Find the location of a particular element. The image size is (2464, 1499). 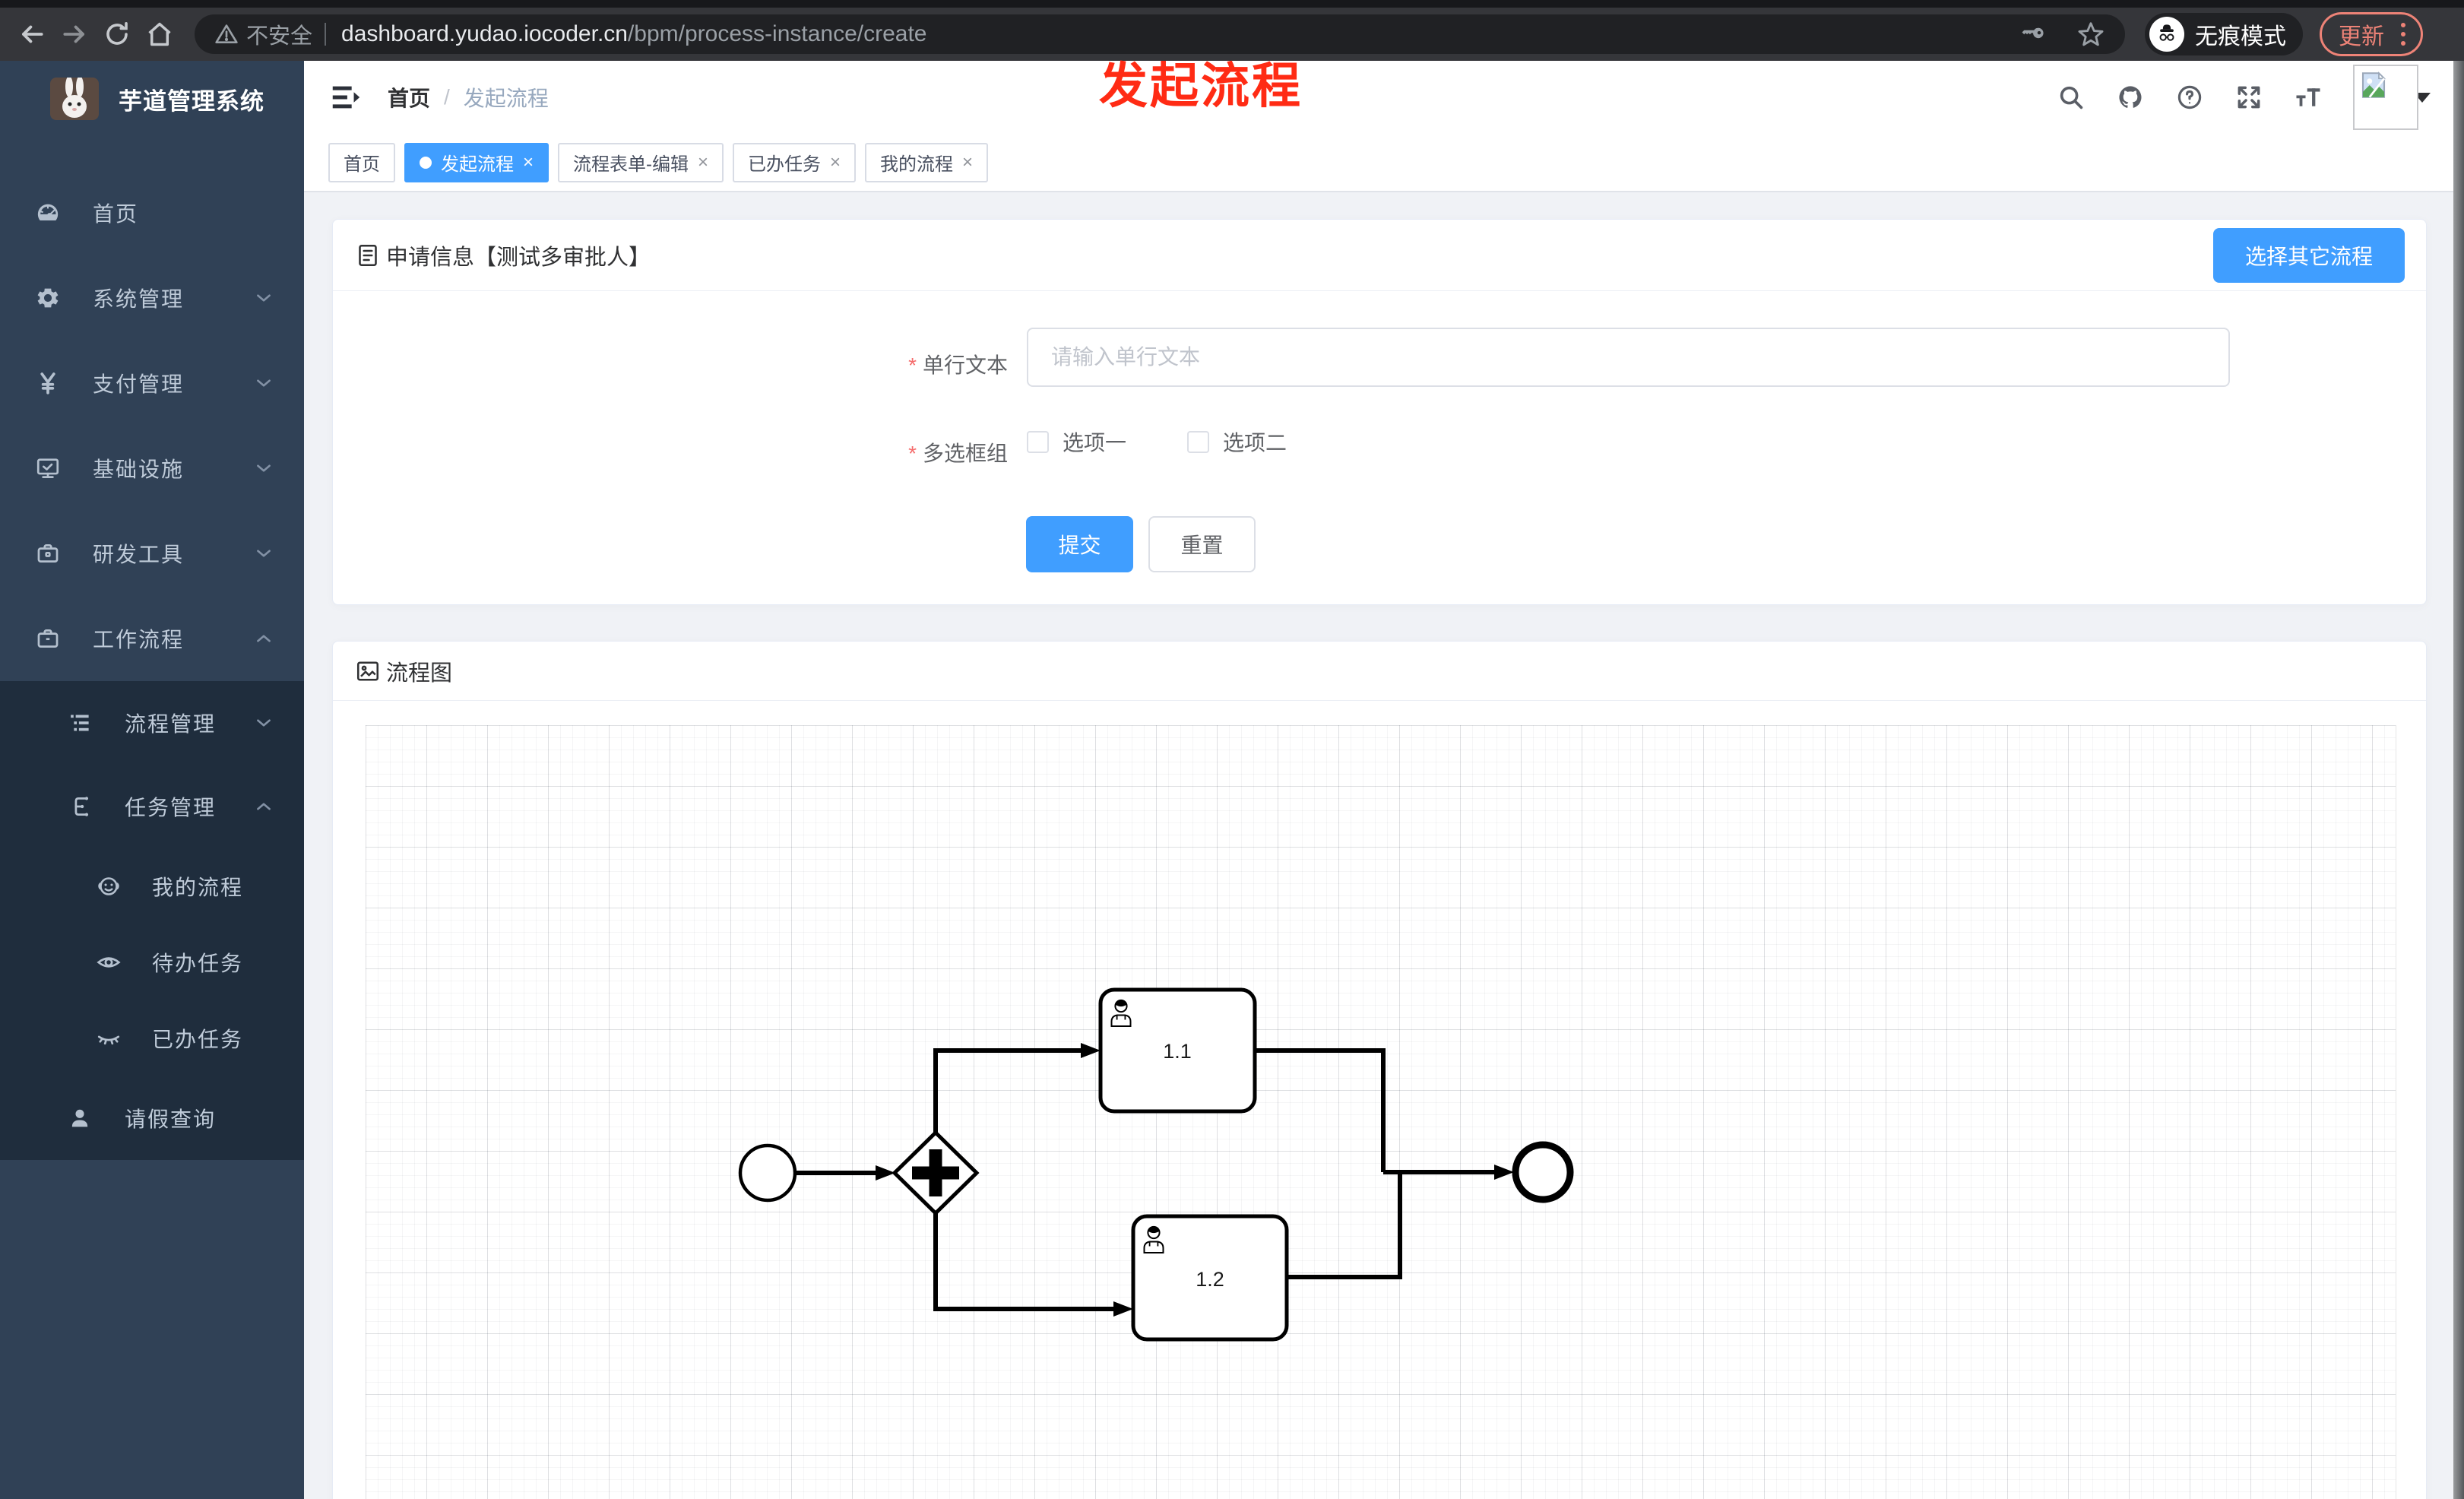

tab-done-tasks: 已办任务 × is located at coordinates (795, 162).